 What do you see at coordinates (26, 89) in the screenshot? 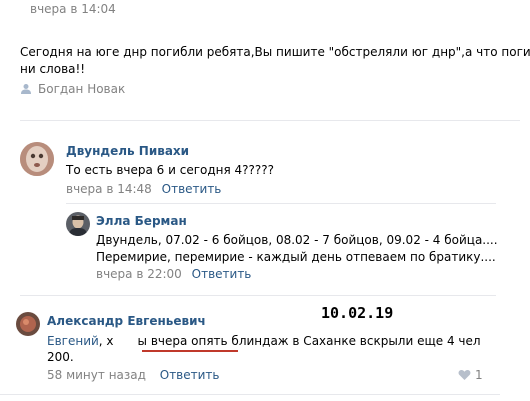
I see `person-icon` at bounding box center [26, 89].